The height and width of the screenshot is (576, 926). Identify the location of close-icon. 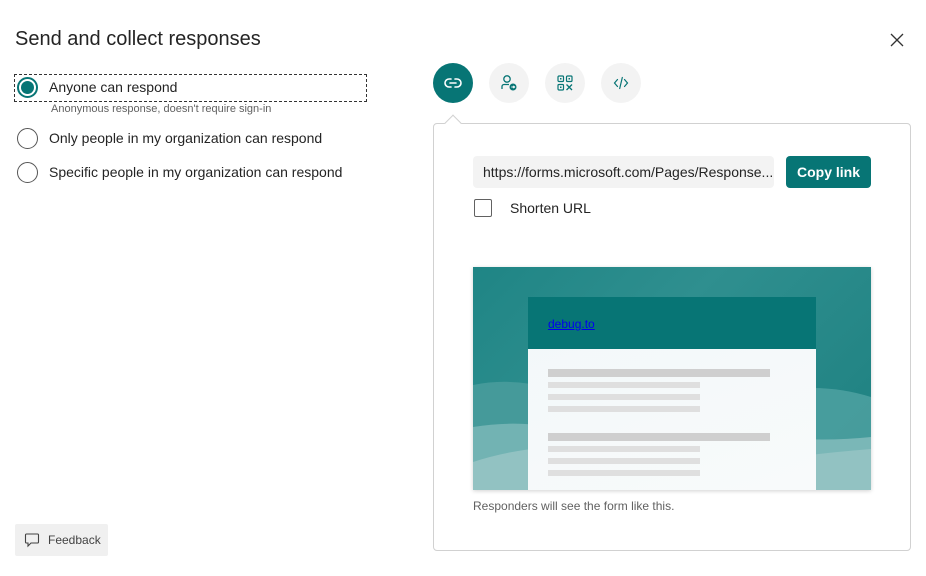
(897, 40).